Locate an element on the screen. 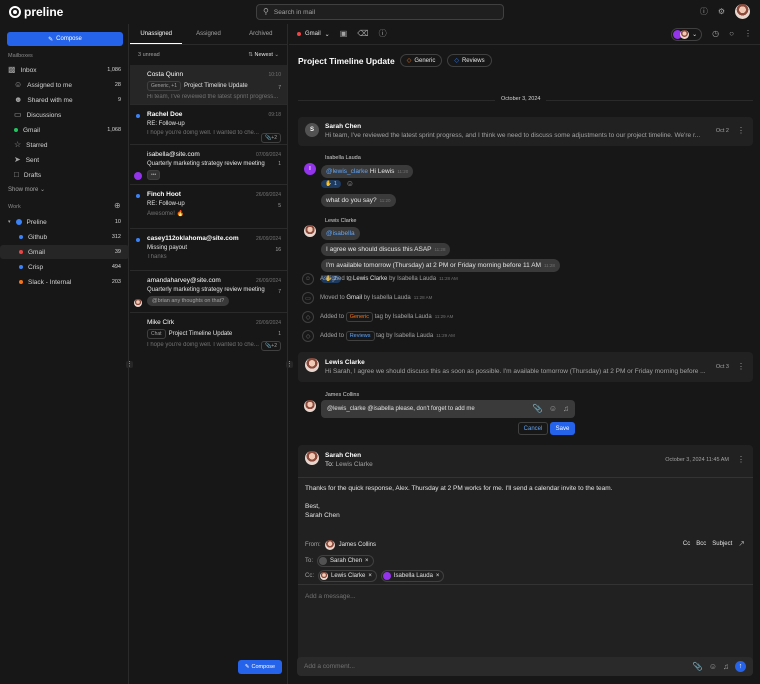  reactions: ✋ 1 ☺ is located at coordinates (337, 184).